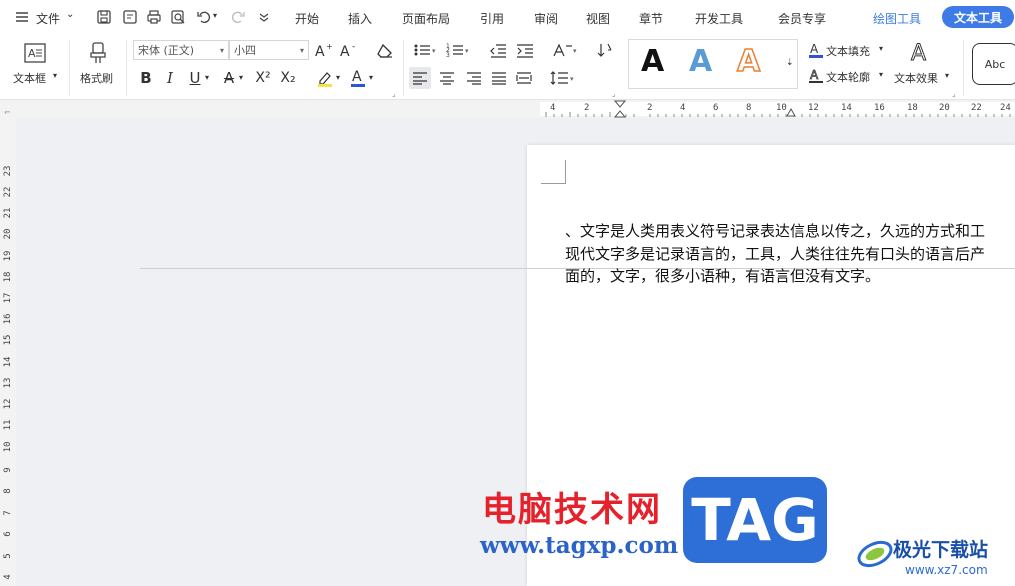 The width and height of the screenshot is (1015, 586). What do you see at coordinates (241, 77) in the screenshot?
I see `strikethrough-dropdown-icon: ▾` at bounding box center [241, 77].